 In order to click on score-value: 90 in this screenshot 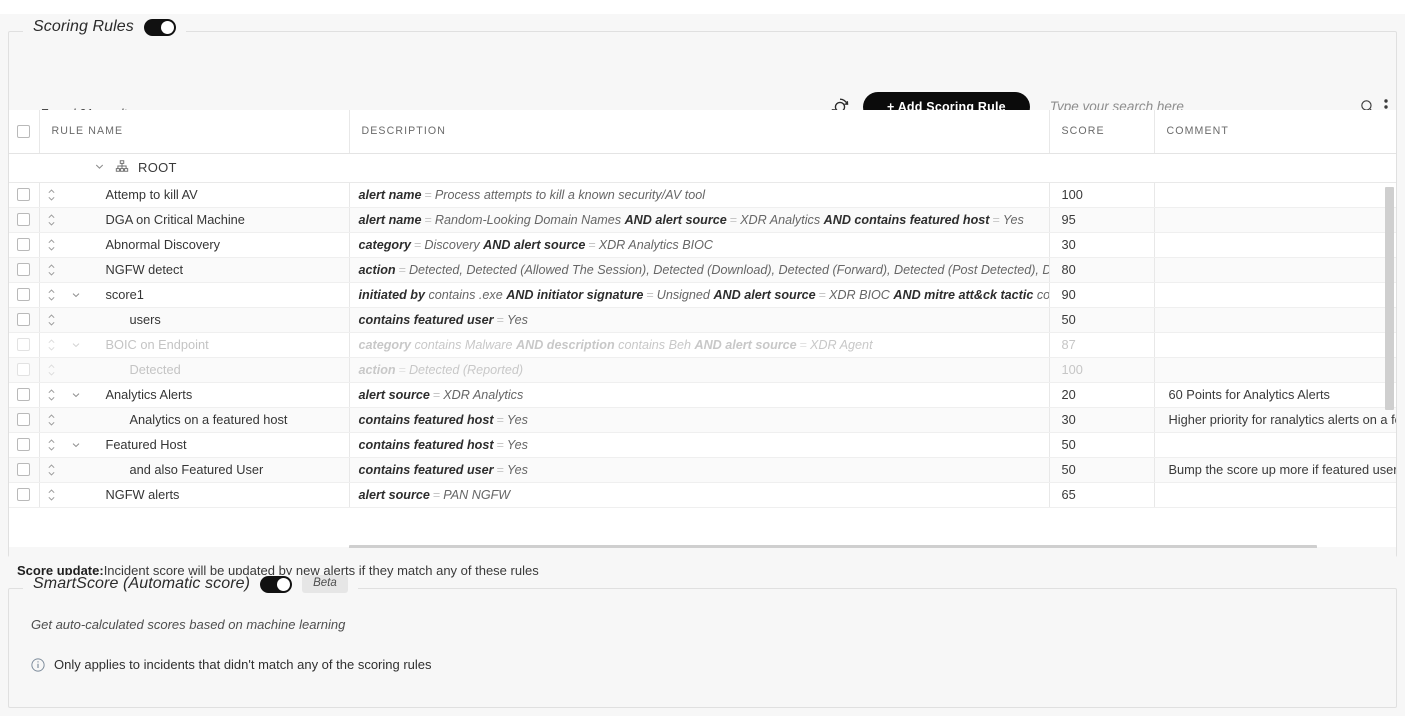, I will do `click(1068, 294)`.